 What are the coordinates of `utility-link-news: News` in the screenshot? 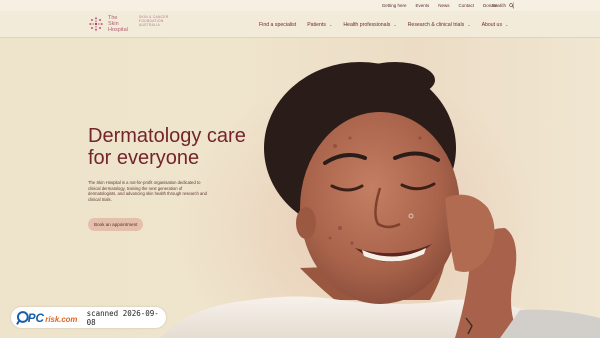 It's located at (443, 5).